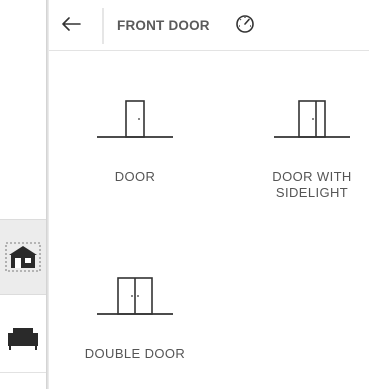  I want to click on option-door-with-sidelight-label: DOOR WITH SIDELIGHT, so click(312, 184).